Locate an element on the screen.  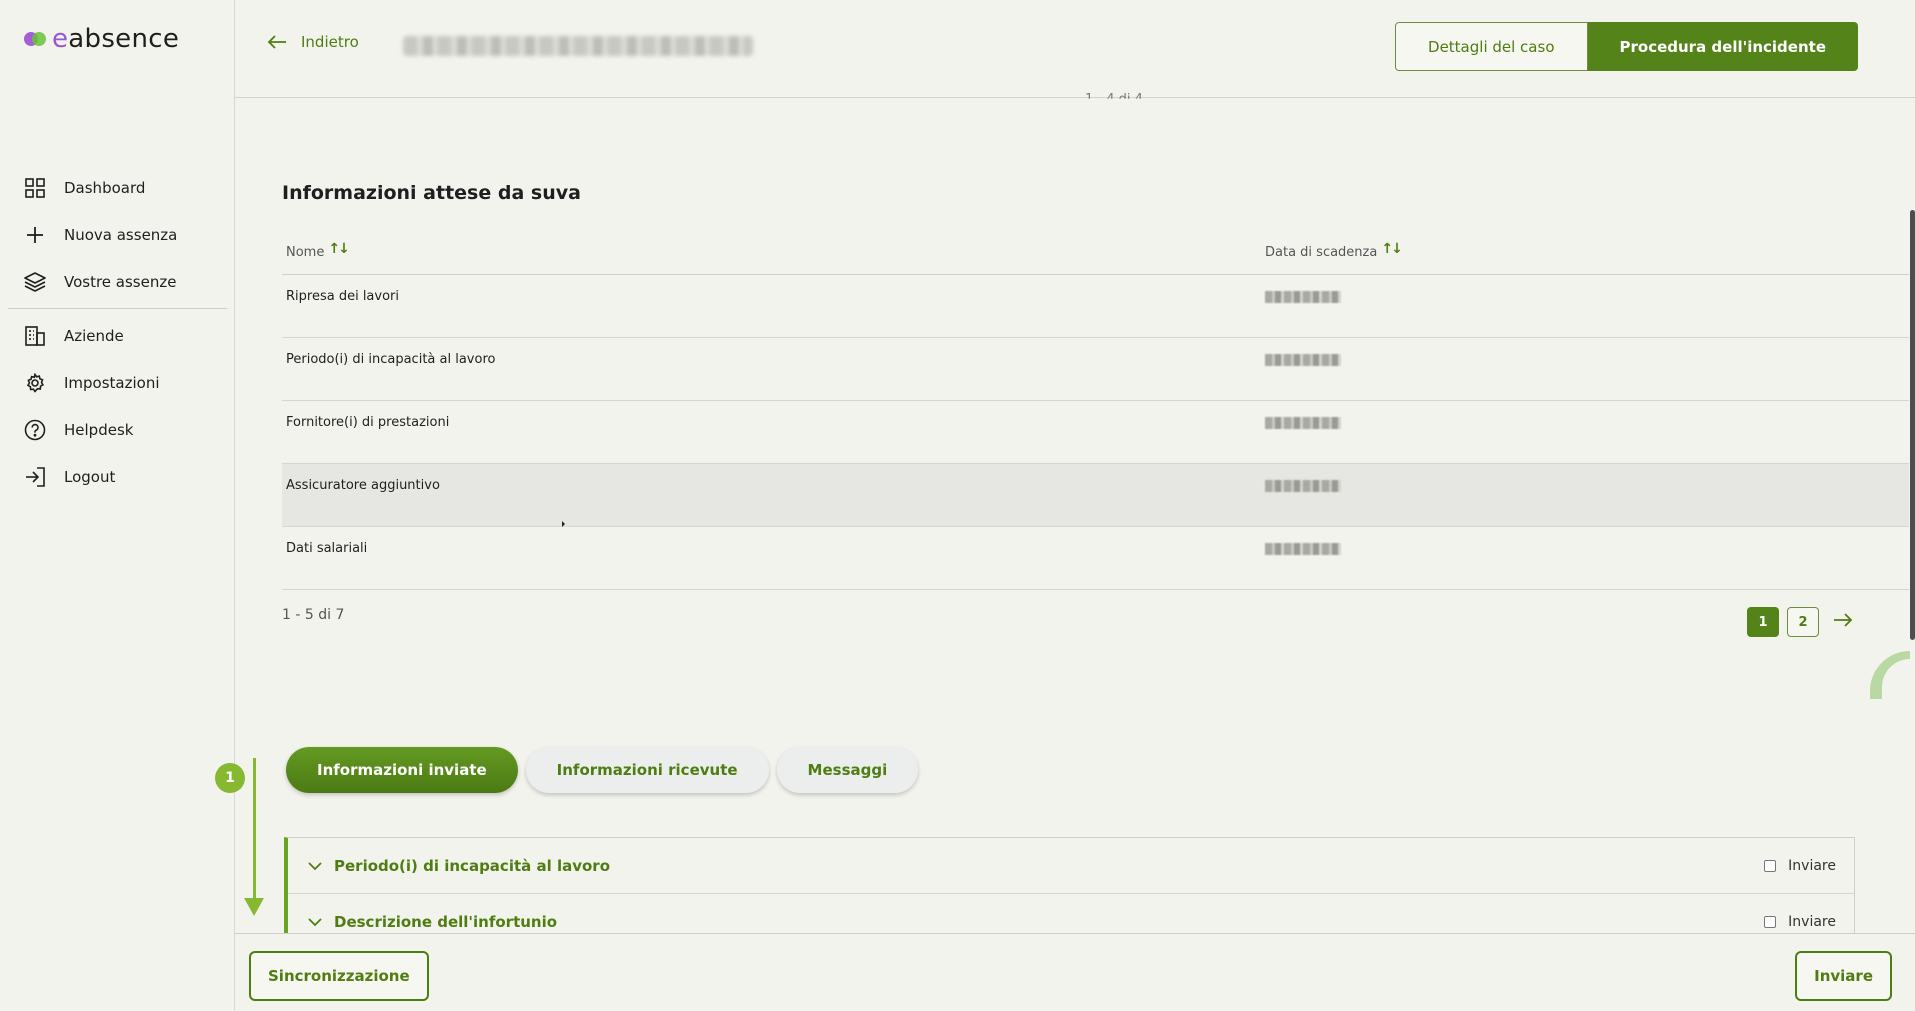
grid-icon is located at coordinates (35, 188).